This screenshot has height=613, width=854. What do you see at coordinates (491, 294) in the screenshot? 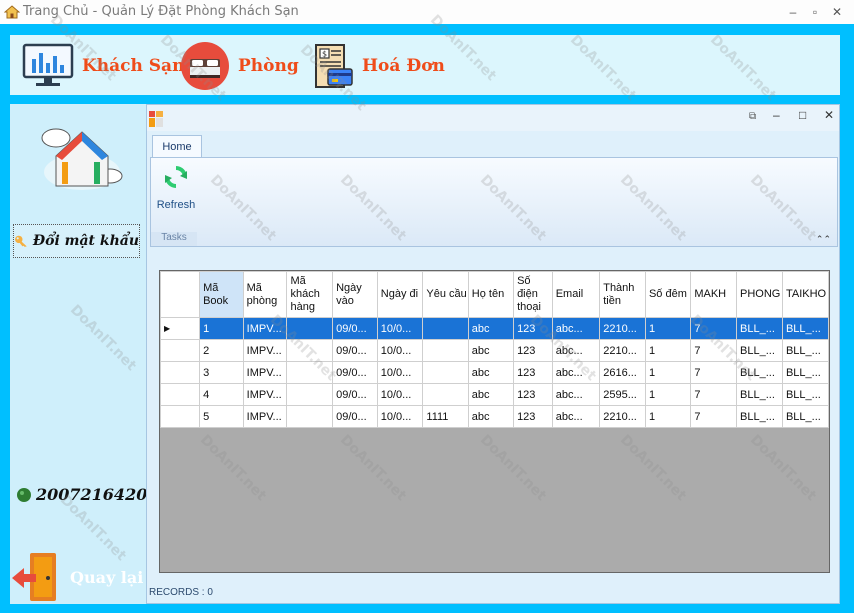
I see `column-header: Họ tên` at bounding box center [491, 294].